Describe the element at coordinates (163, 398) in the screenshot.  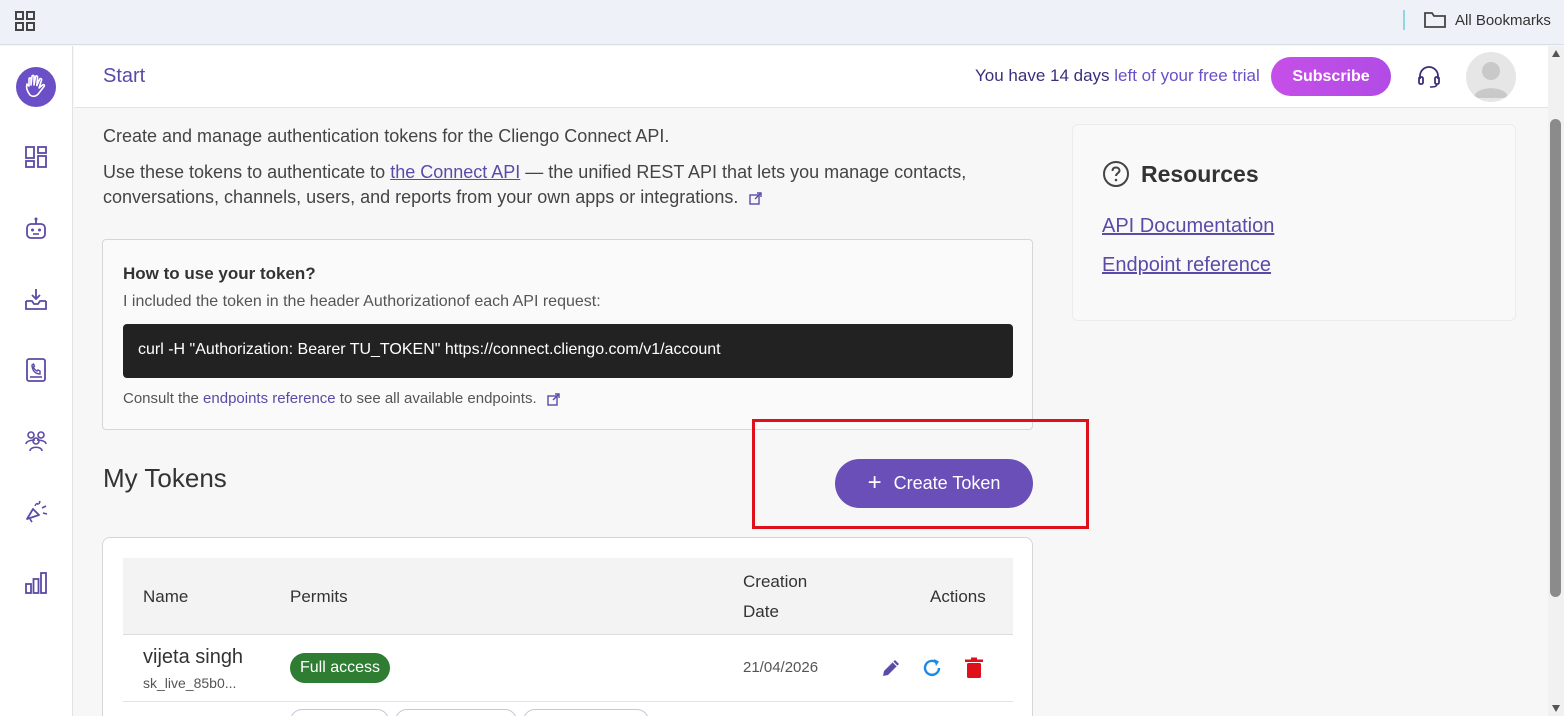
I see `consult-prefix: Consult the` at that location.